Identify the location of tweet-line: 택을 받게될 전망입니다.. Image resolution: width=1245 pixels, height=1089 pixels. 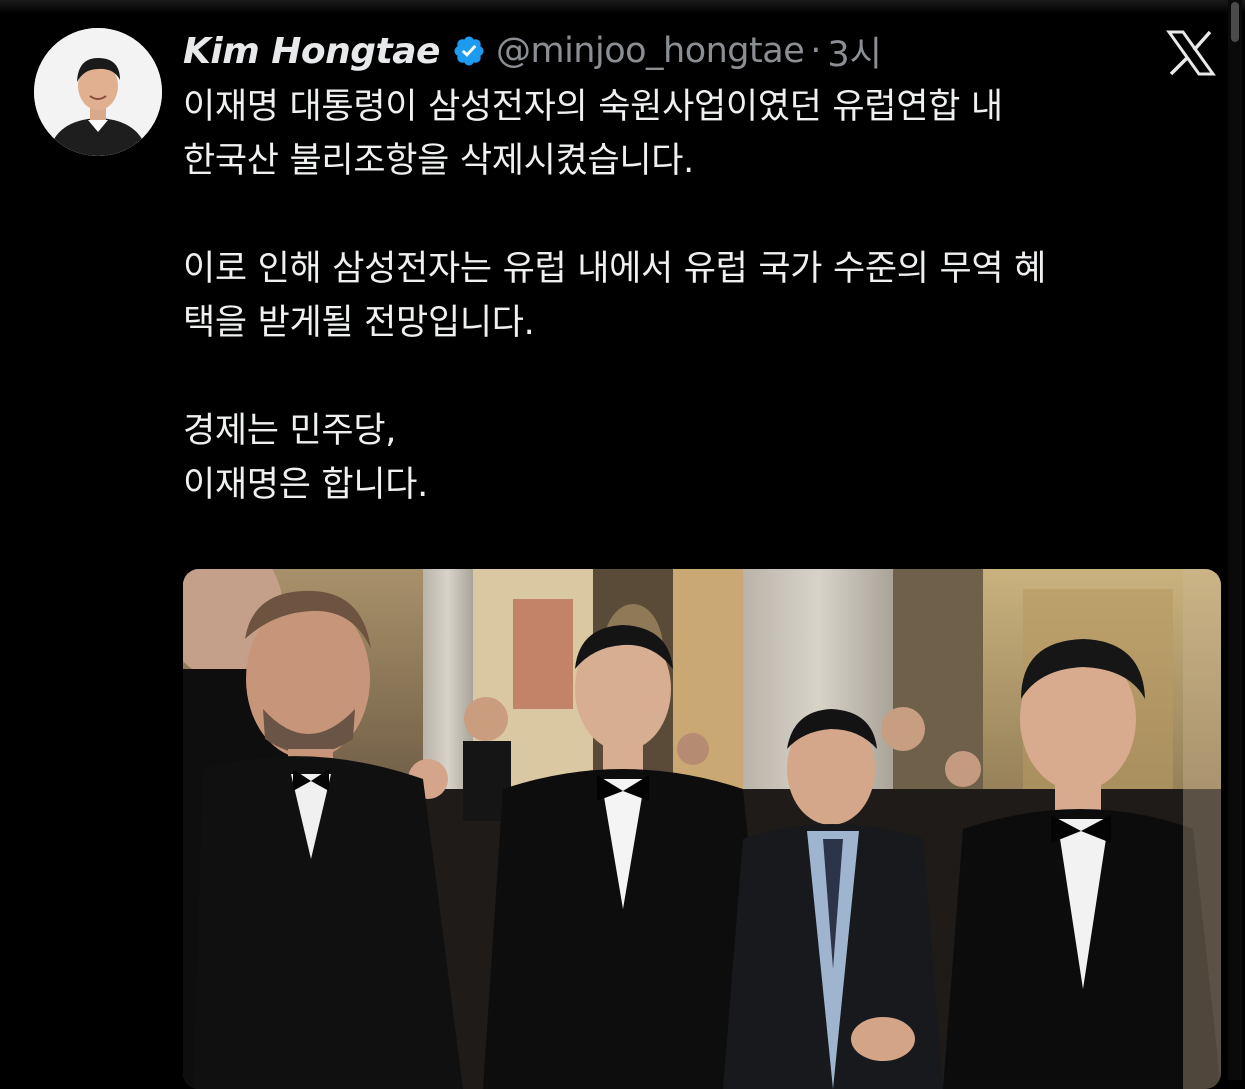
(359, 323).